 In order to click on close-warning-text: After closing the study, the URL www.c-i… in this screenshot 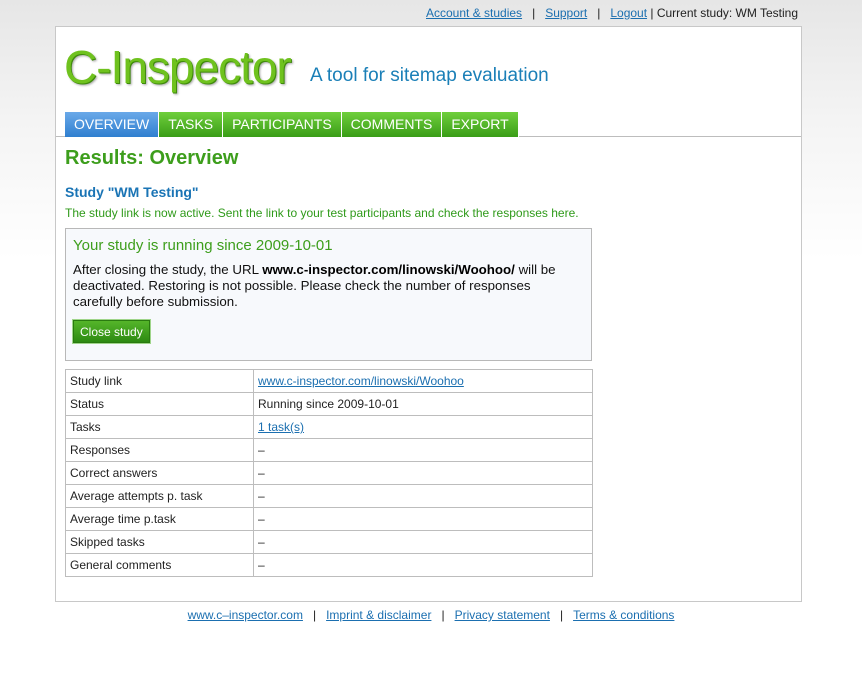, I will do `click(328, 286)`.